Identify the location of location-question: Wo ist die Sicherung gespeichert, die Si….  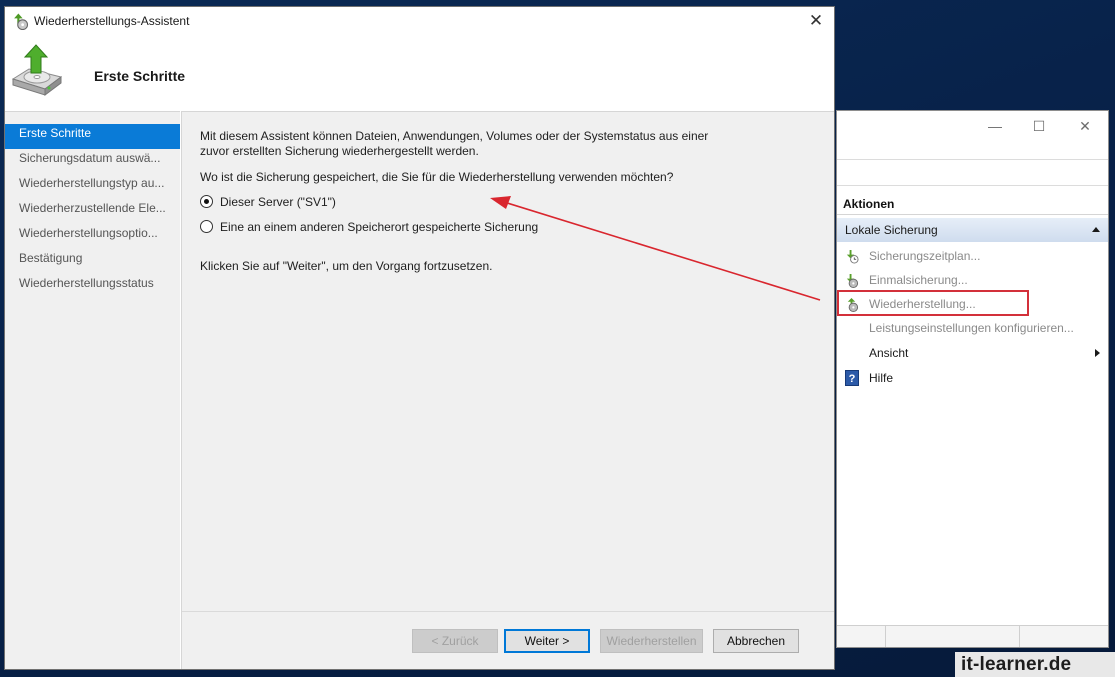
(437, 177).